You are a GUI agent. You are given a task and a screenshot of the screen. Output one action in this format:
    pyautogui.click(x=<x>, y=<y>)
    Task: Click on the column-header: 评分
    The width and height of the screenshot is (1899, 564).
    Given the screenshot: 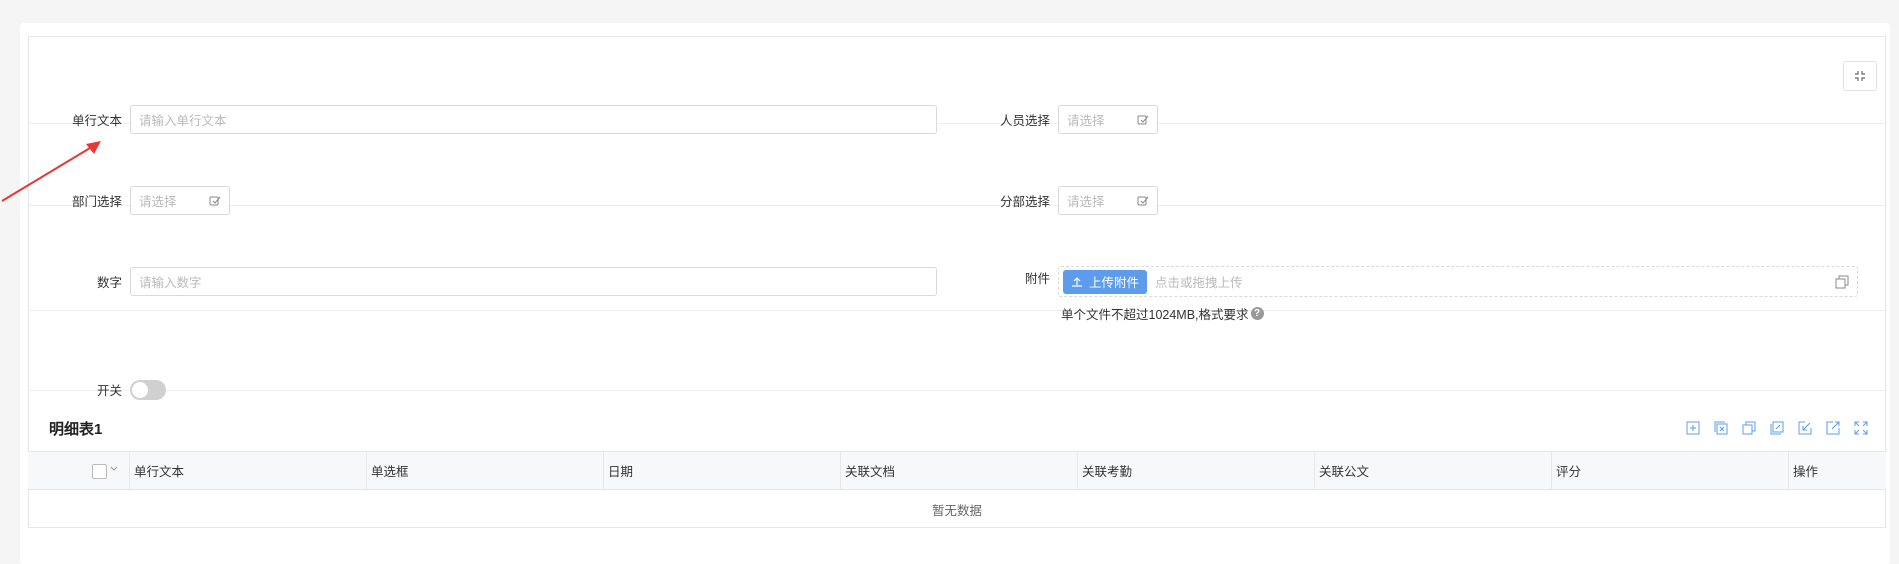 What is the action you would take?
    pyautogui.click(x=1669, y=470)
    